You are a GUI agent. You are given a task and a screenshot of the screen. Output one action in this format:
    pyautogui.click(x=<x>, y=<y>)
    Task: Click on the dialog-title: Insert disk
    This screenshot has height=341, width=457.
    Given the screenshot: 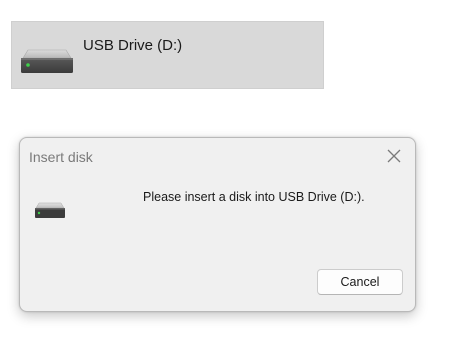 What is the action you would take?
    pyautogui.click(x=61, y=157)
    